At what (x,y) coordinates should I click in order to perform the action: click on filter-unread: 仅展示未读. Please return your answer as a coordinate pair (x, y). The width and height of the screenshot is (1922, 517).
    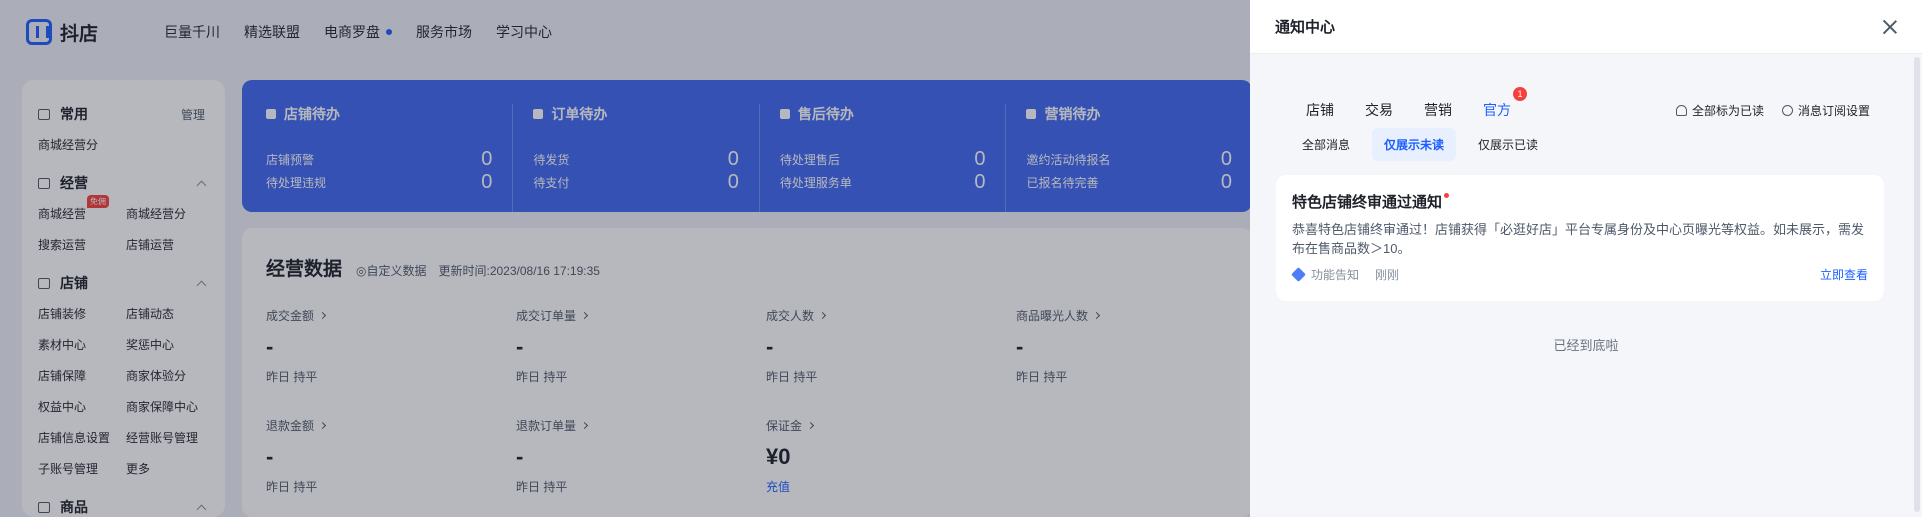
    Looking at the image, I should click on (1414, 144).